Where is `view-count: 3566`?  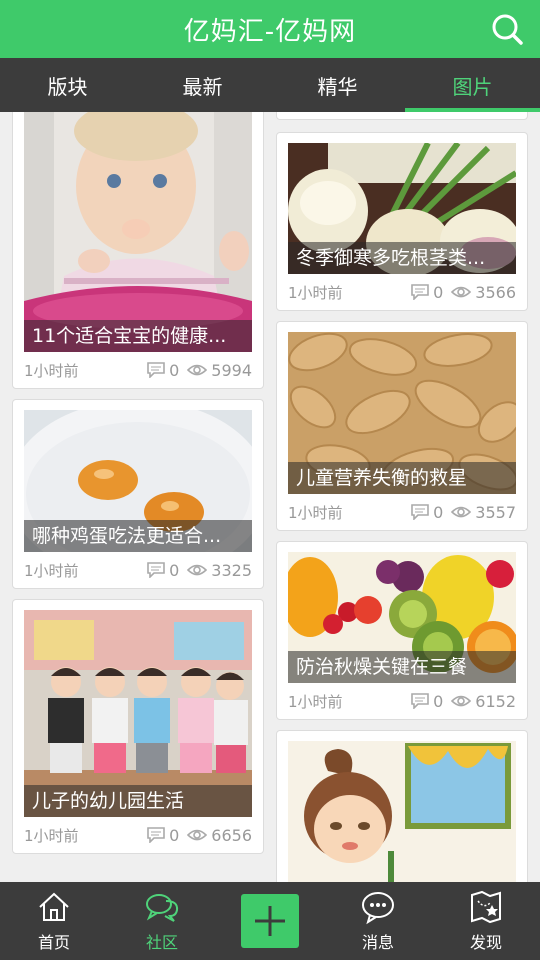 view-count: 3566 is located at coordinates (483, 292).